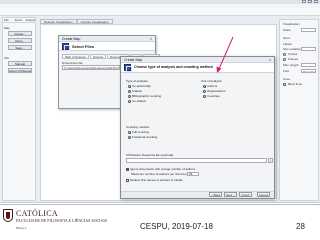  I want to click on items-label: Items, so click(287, 38).